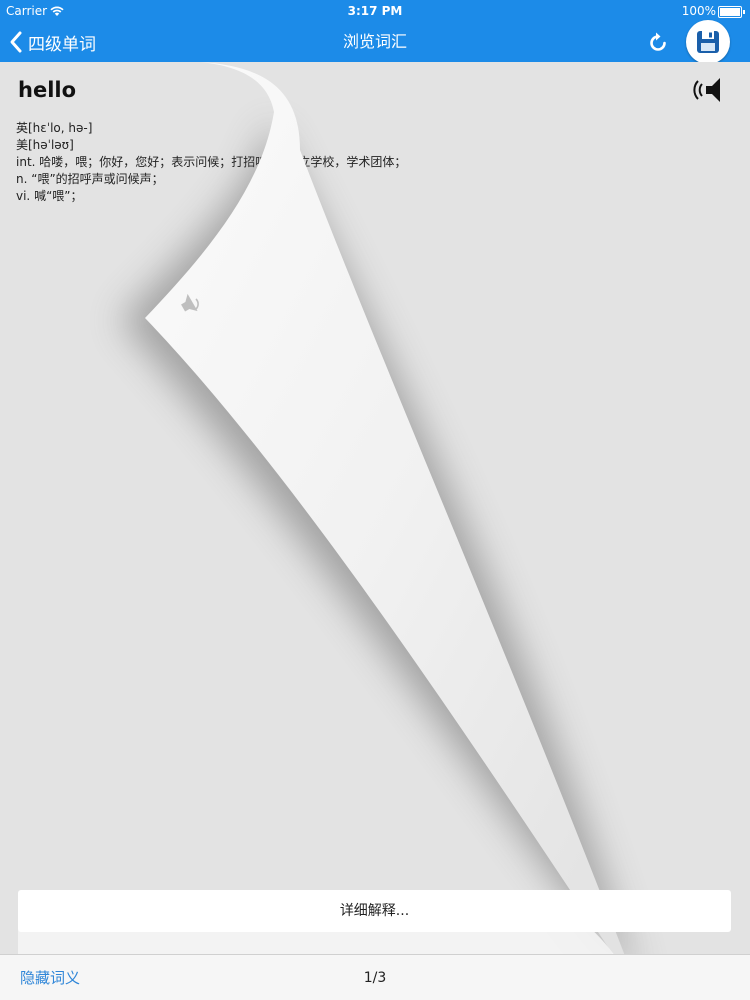 This screenshot has height=1000, width=750. I want to click on back-button: 四级单词, so click(52, 42).